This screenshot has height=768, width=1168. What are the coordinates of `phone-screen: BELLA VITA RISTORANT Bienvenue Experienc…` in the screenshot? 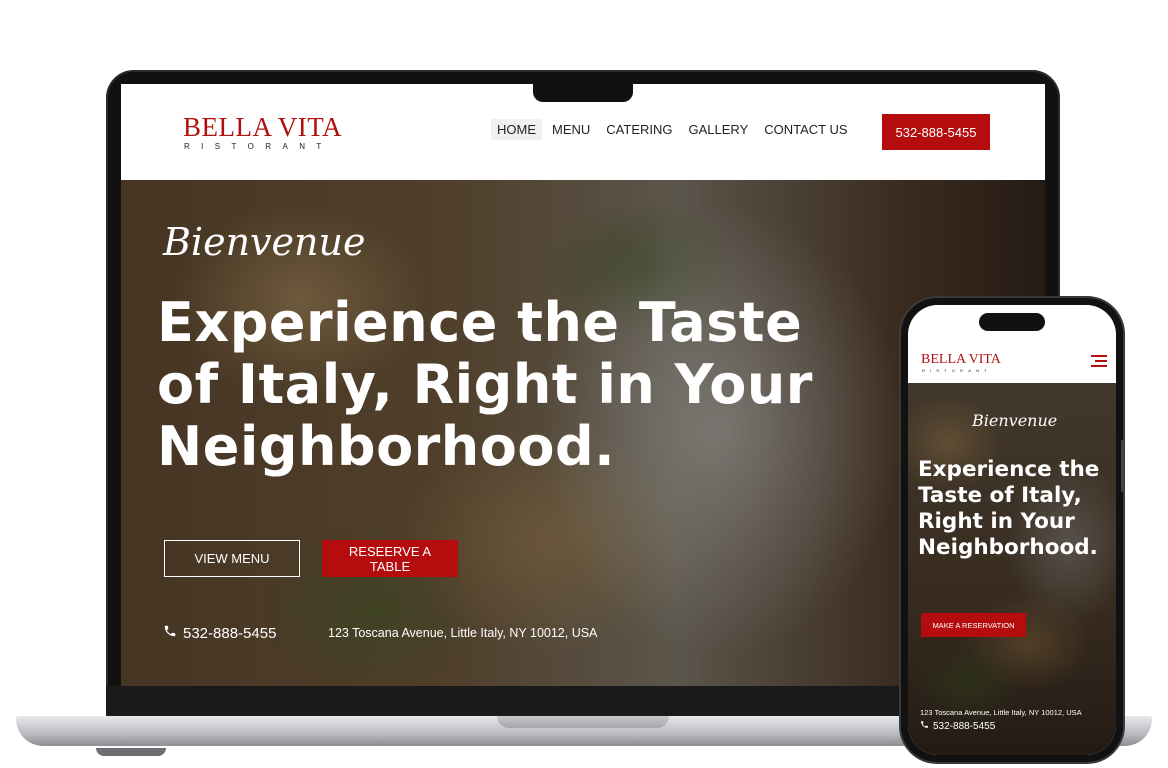 It's located at (1012, 530).